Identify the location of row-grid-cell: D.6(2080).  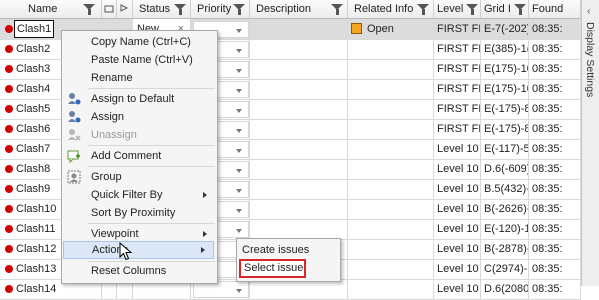
(505, 289).